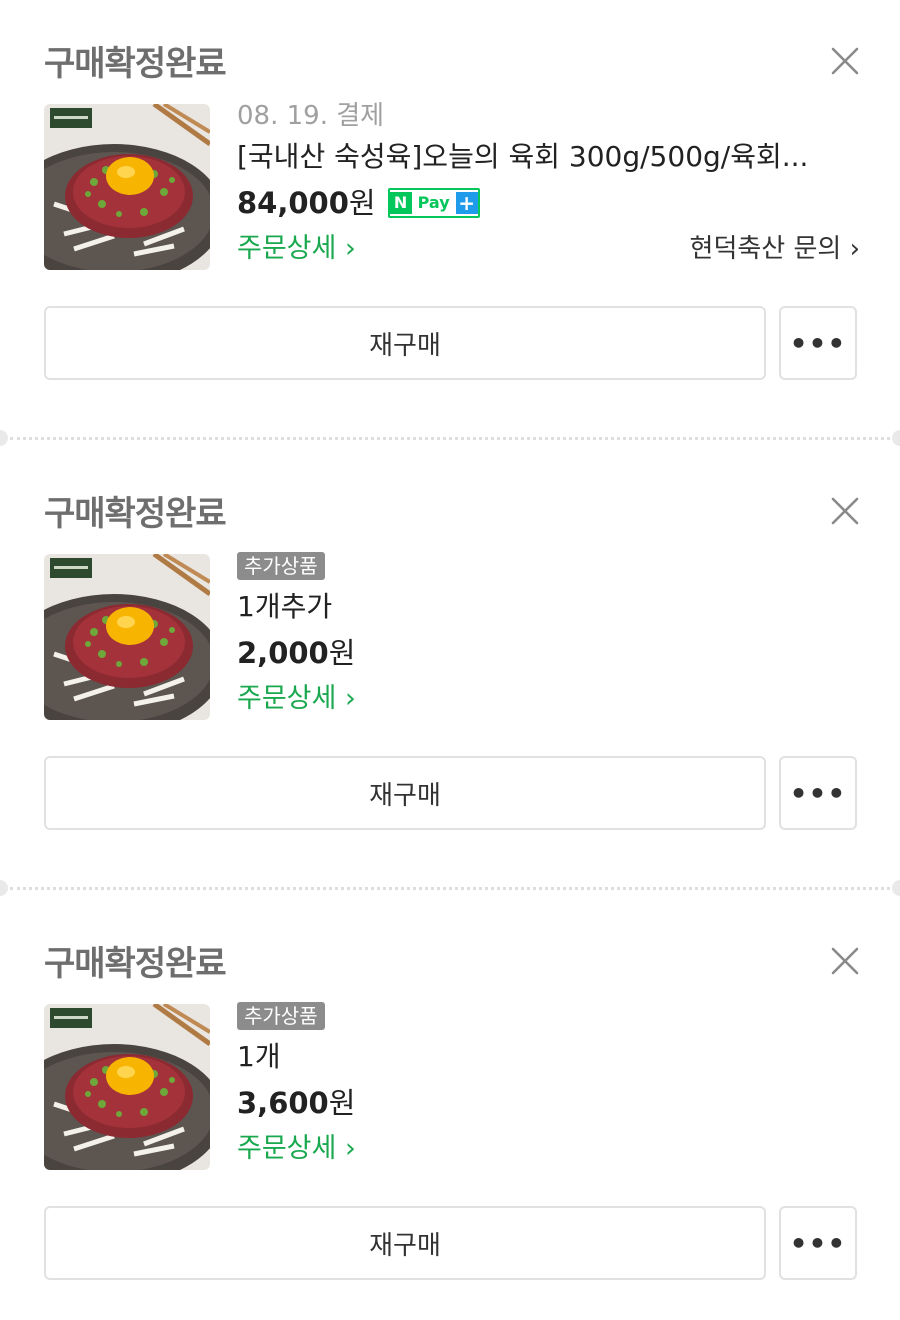  I want to click on price-row: 3,600 원, so click(548, 1103).